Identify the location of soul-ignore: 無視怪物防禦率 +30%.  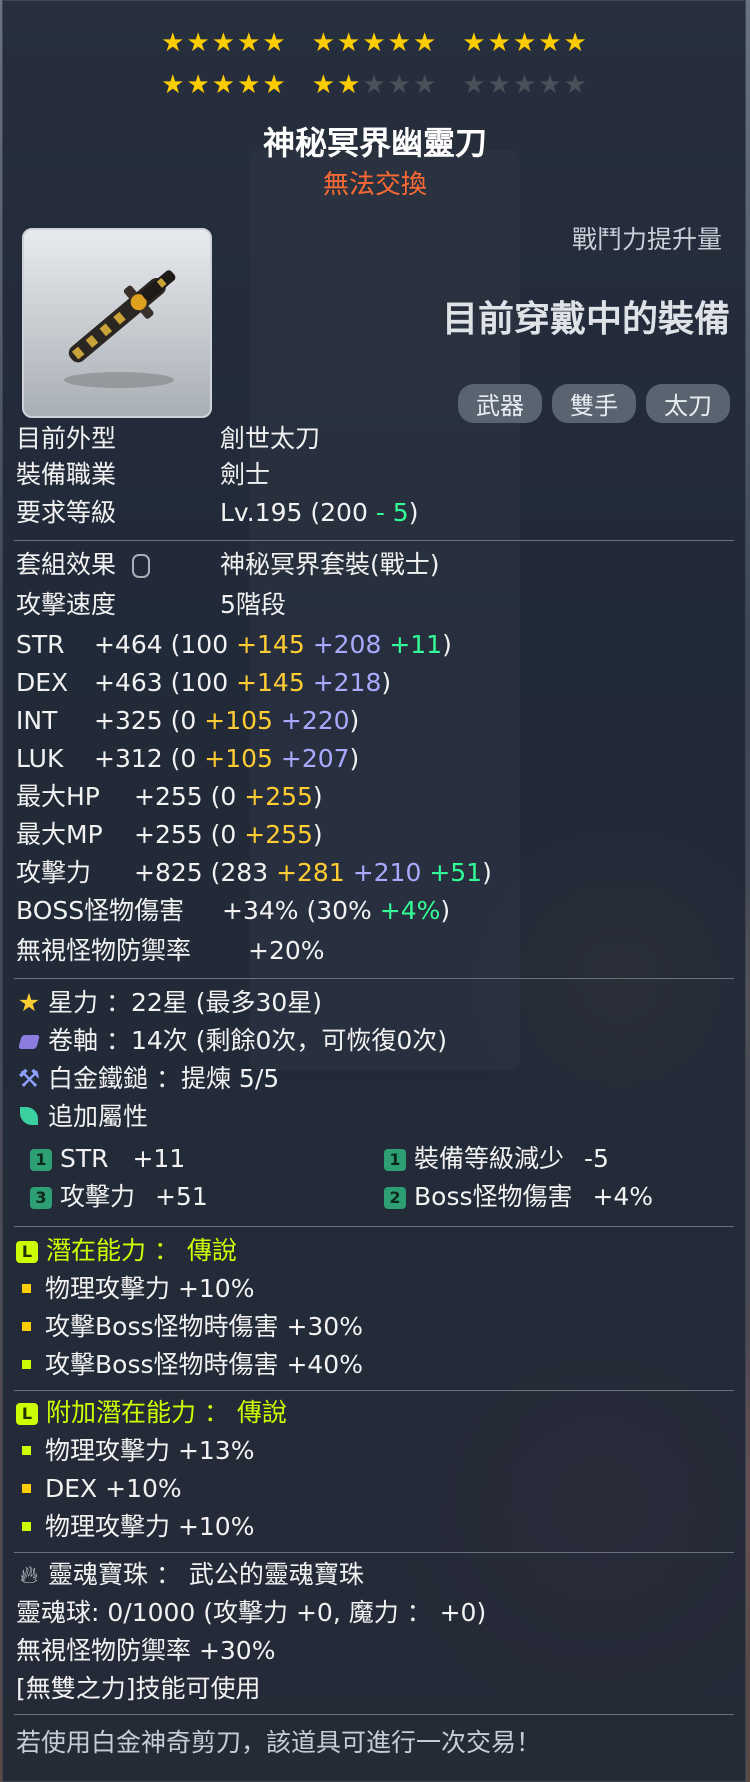
(146, 1650).